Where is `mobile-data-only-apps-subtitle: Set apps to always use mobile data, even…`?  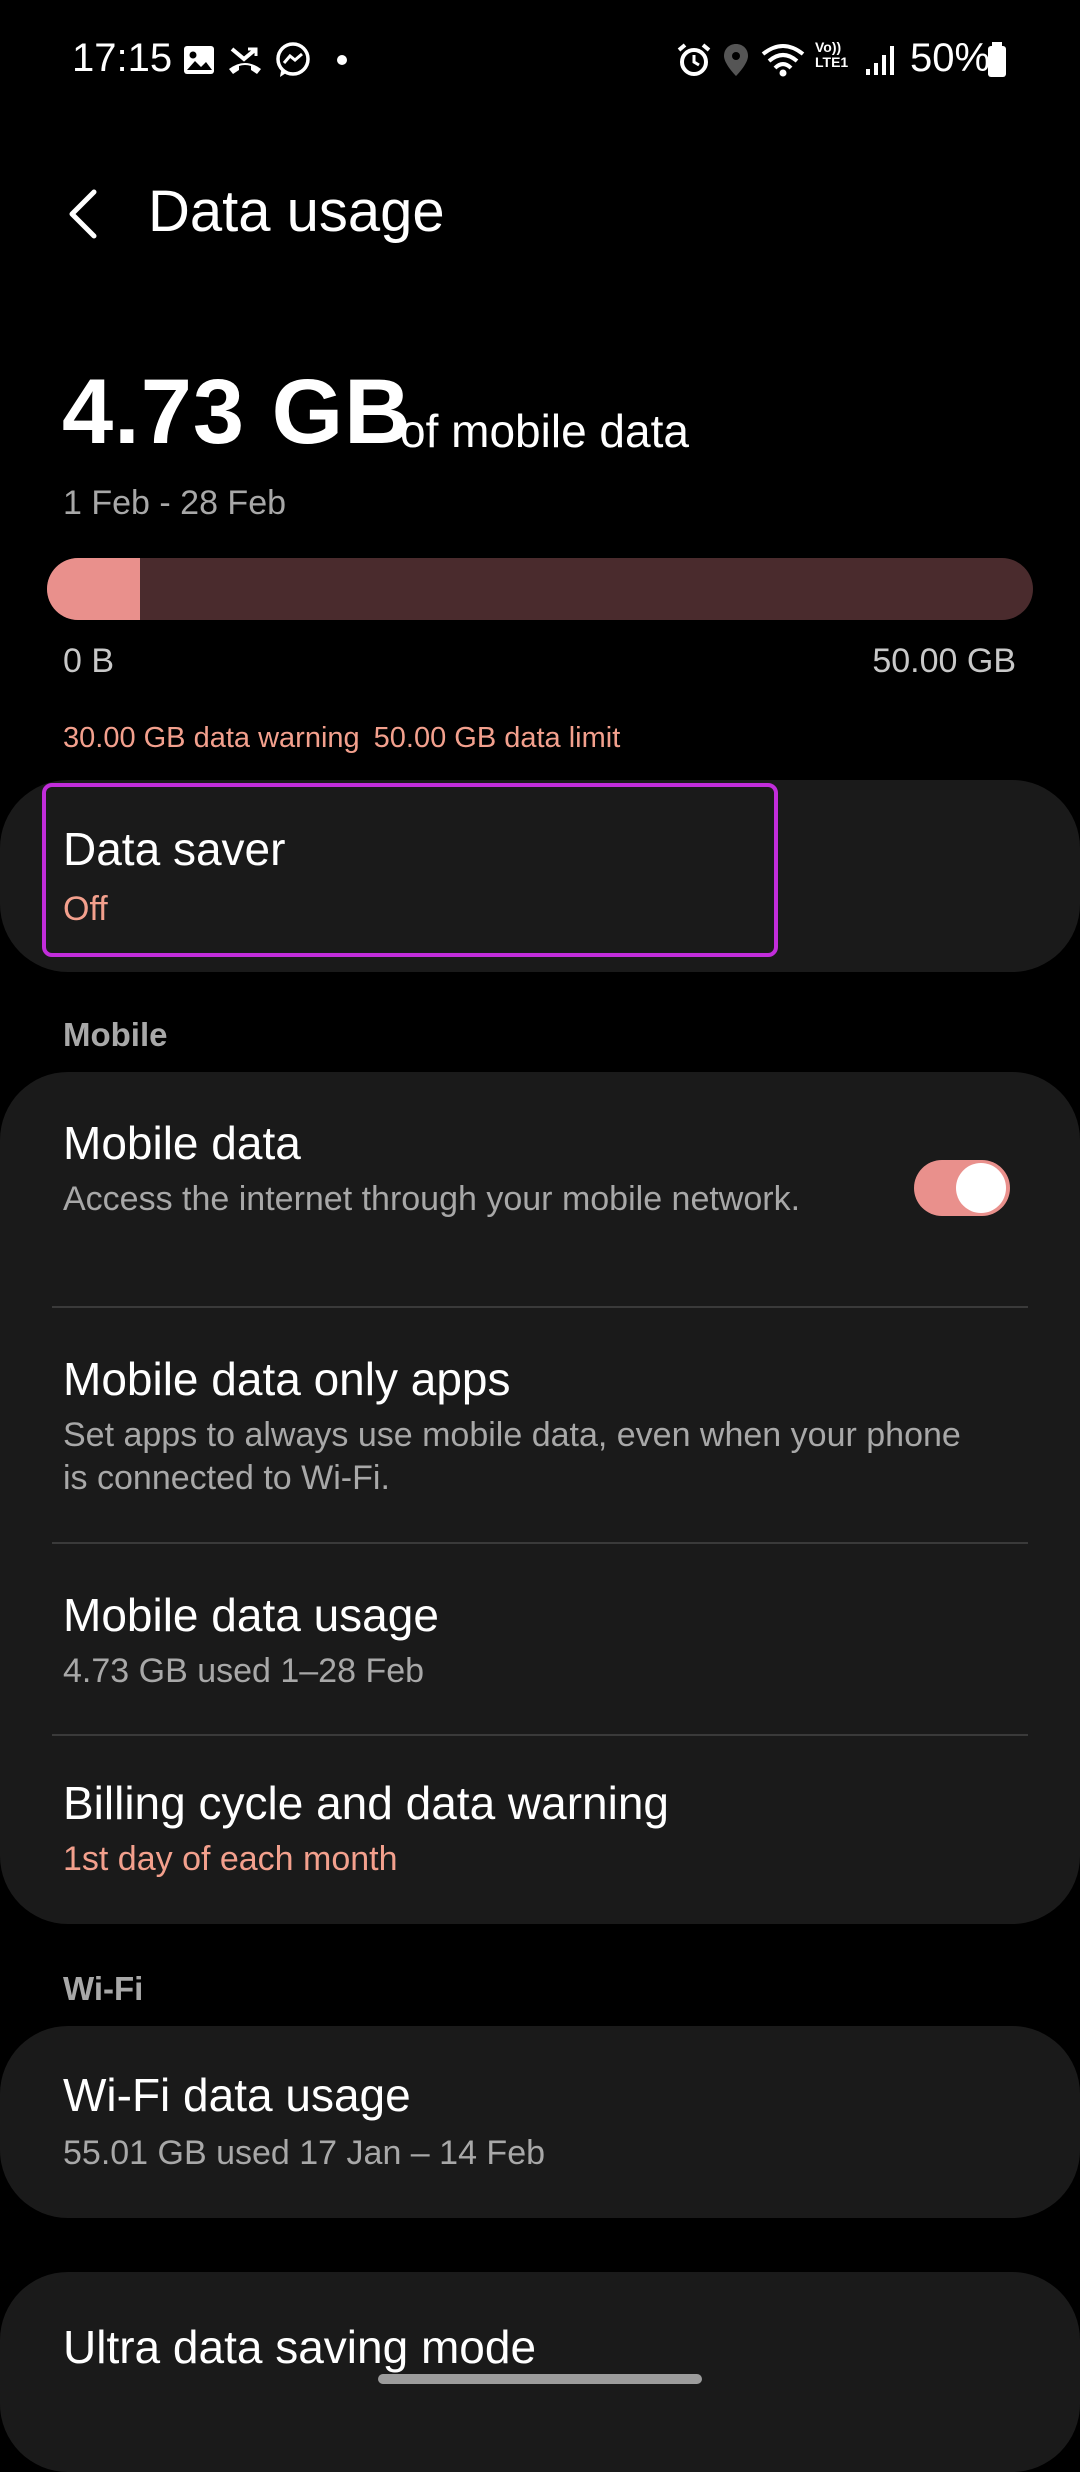
mobile-data-only-apps-subtitle: Set apps to always use mobile data, even… is located at coordinates (512, 1456).